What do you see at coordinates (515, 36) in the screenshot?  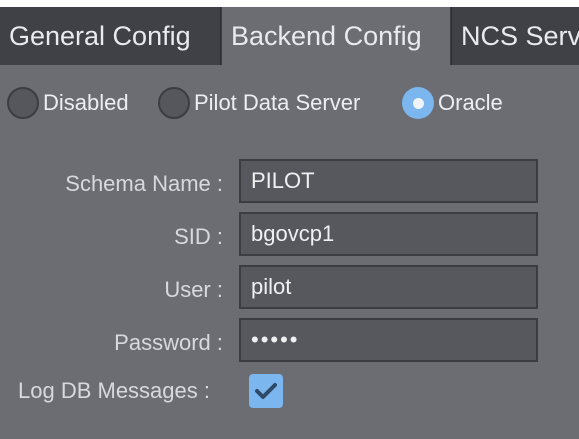 I see `tab-ncs-server: NCS Serv` at bounding box center [515, 36].